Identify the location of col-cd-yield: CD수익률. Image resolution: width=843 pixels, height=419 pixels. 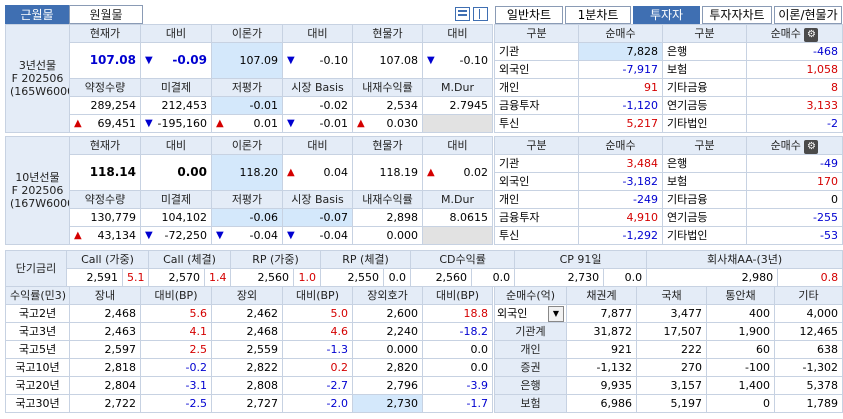
(463, 259).